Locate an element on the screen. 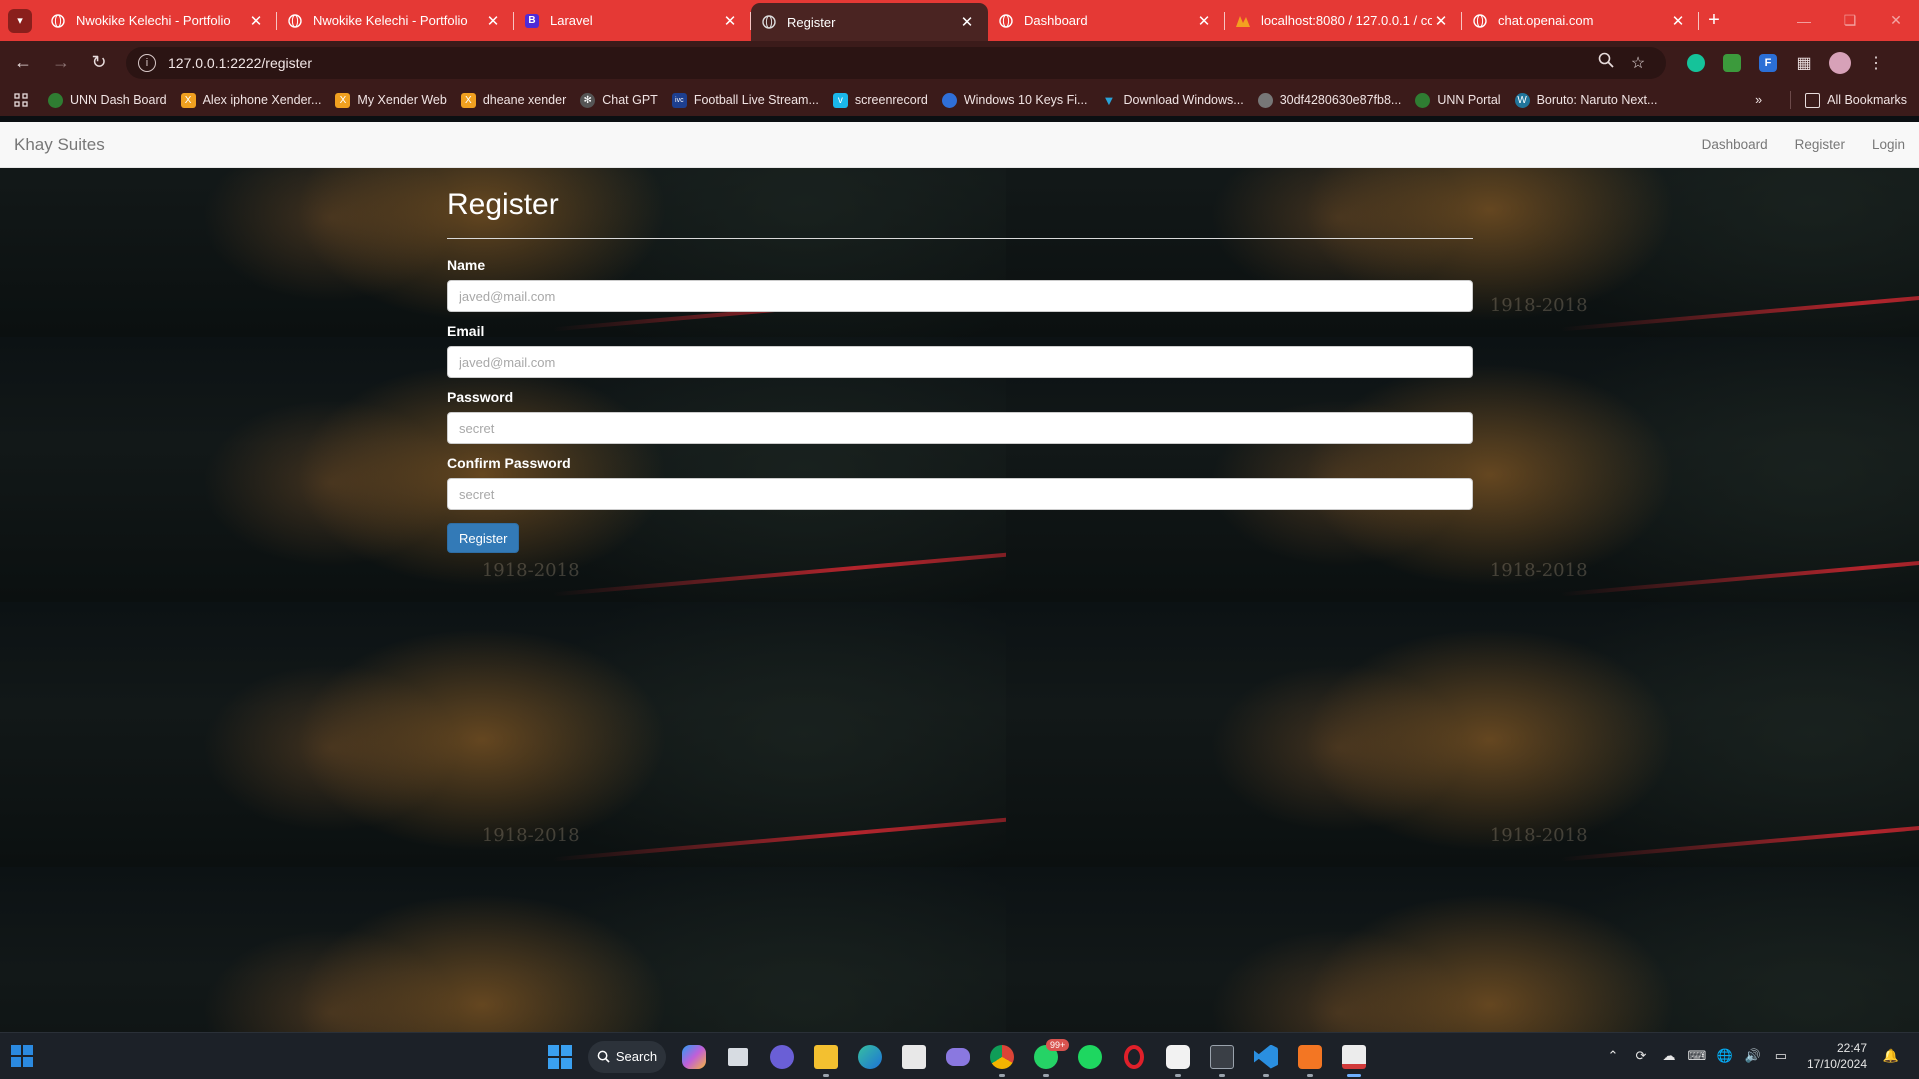 The image size is (1919, 1079). clock-time: 22:47 is located at coordinates (1851, 1048).